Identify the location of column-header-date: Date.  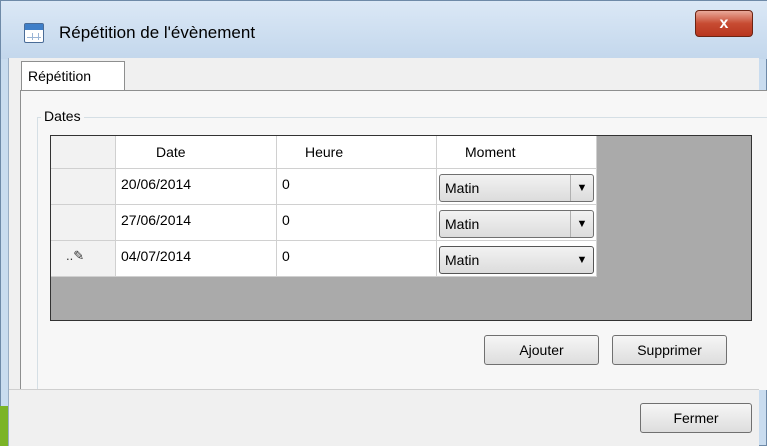
(196, 152).